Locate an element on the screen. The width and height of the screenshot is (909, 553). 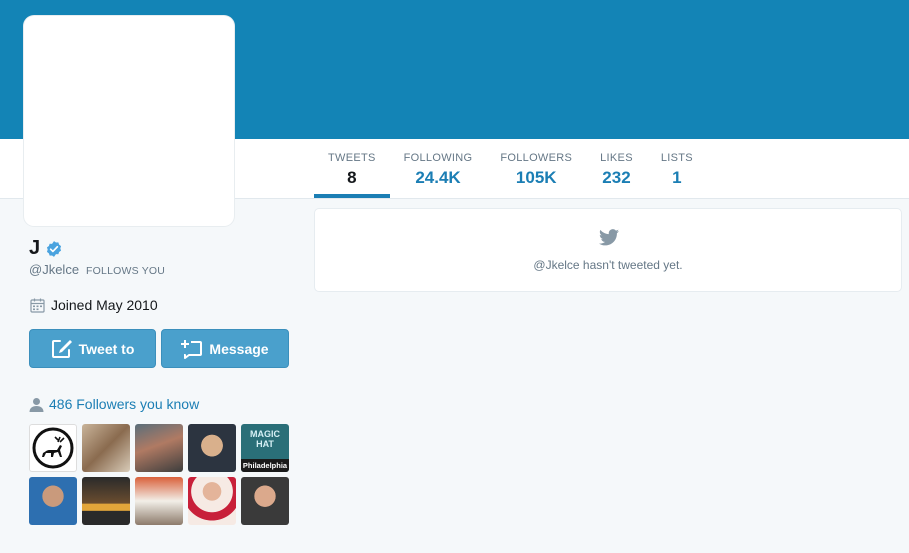
stat-likes: LIKES 232 is located at coordinates (616, 168).